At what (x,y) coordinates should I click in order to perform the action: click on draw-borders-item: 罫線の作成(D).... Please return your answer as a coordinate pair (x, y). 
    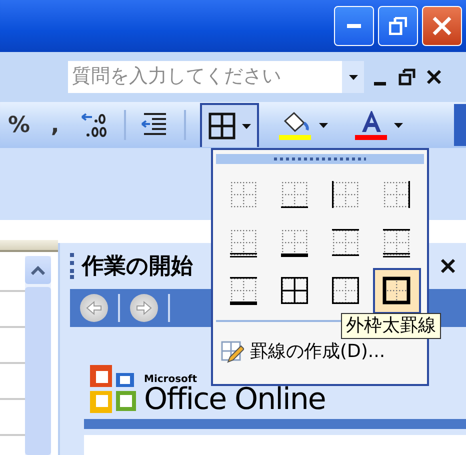
    Looking at the image, I should click on (320, 352).